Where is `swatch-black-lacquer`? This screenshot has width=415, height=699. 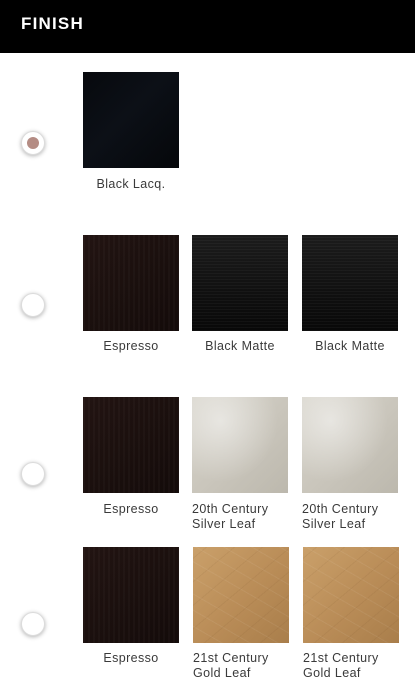 swatch-black-lacquer is located at coordinates (131, 120).